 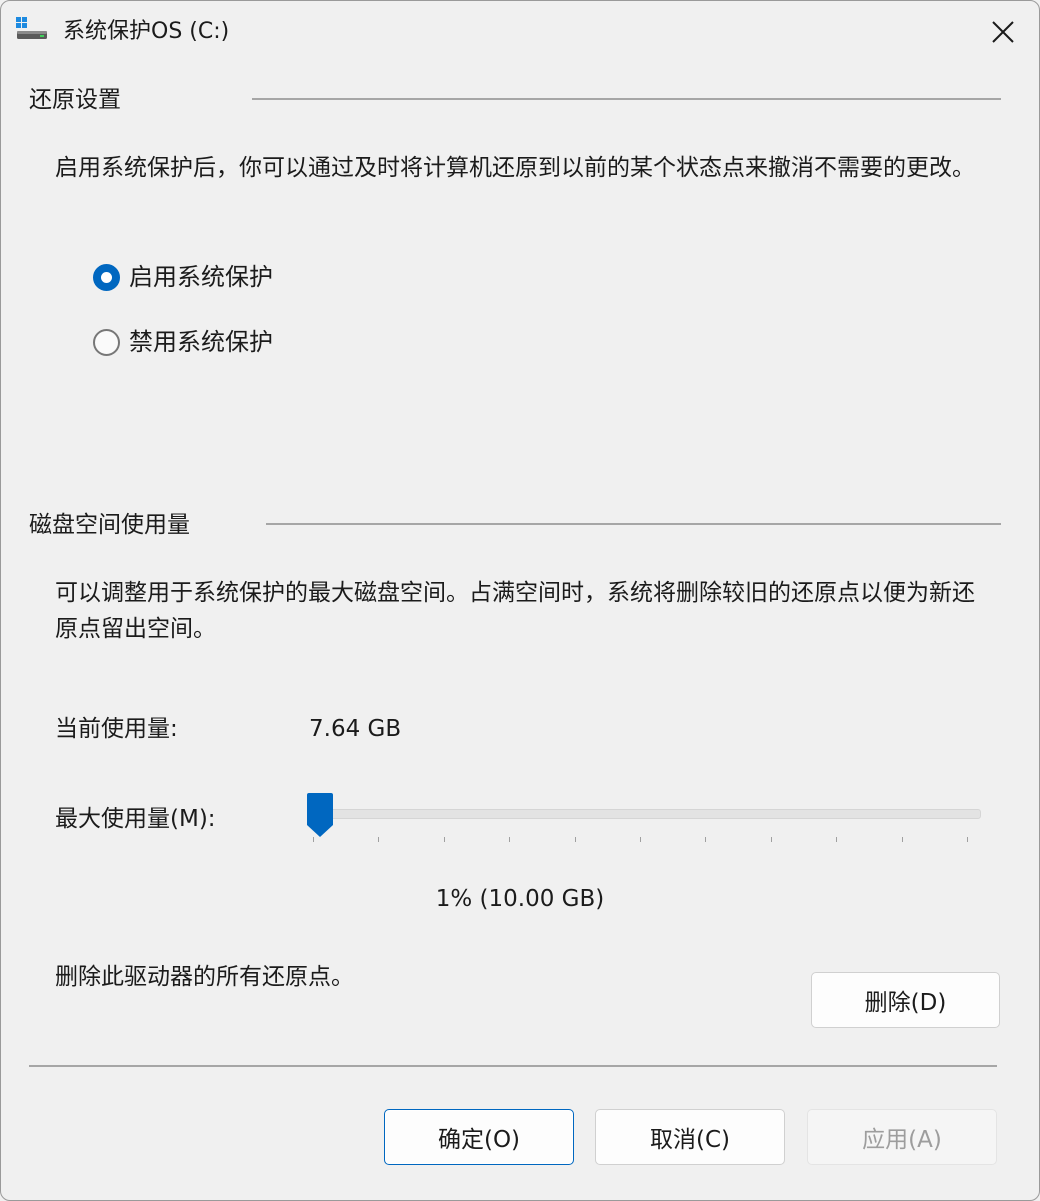 What do you see at coordinates (75, 100) in the screenshot?
I see `restore-settings-heading: 还原设置` at bounding box center [75, 100].